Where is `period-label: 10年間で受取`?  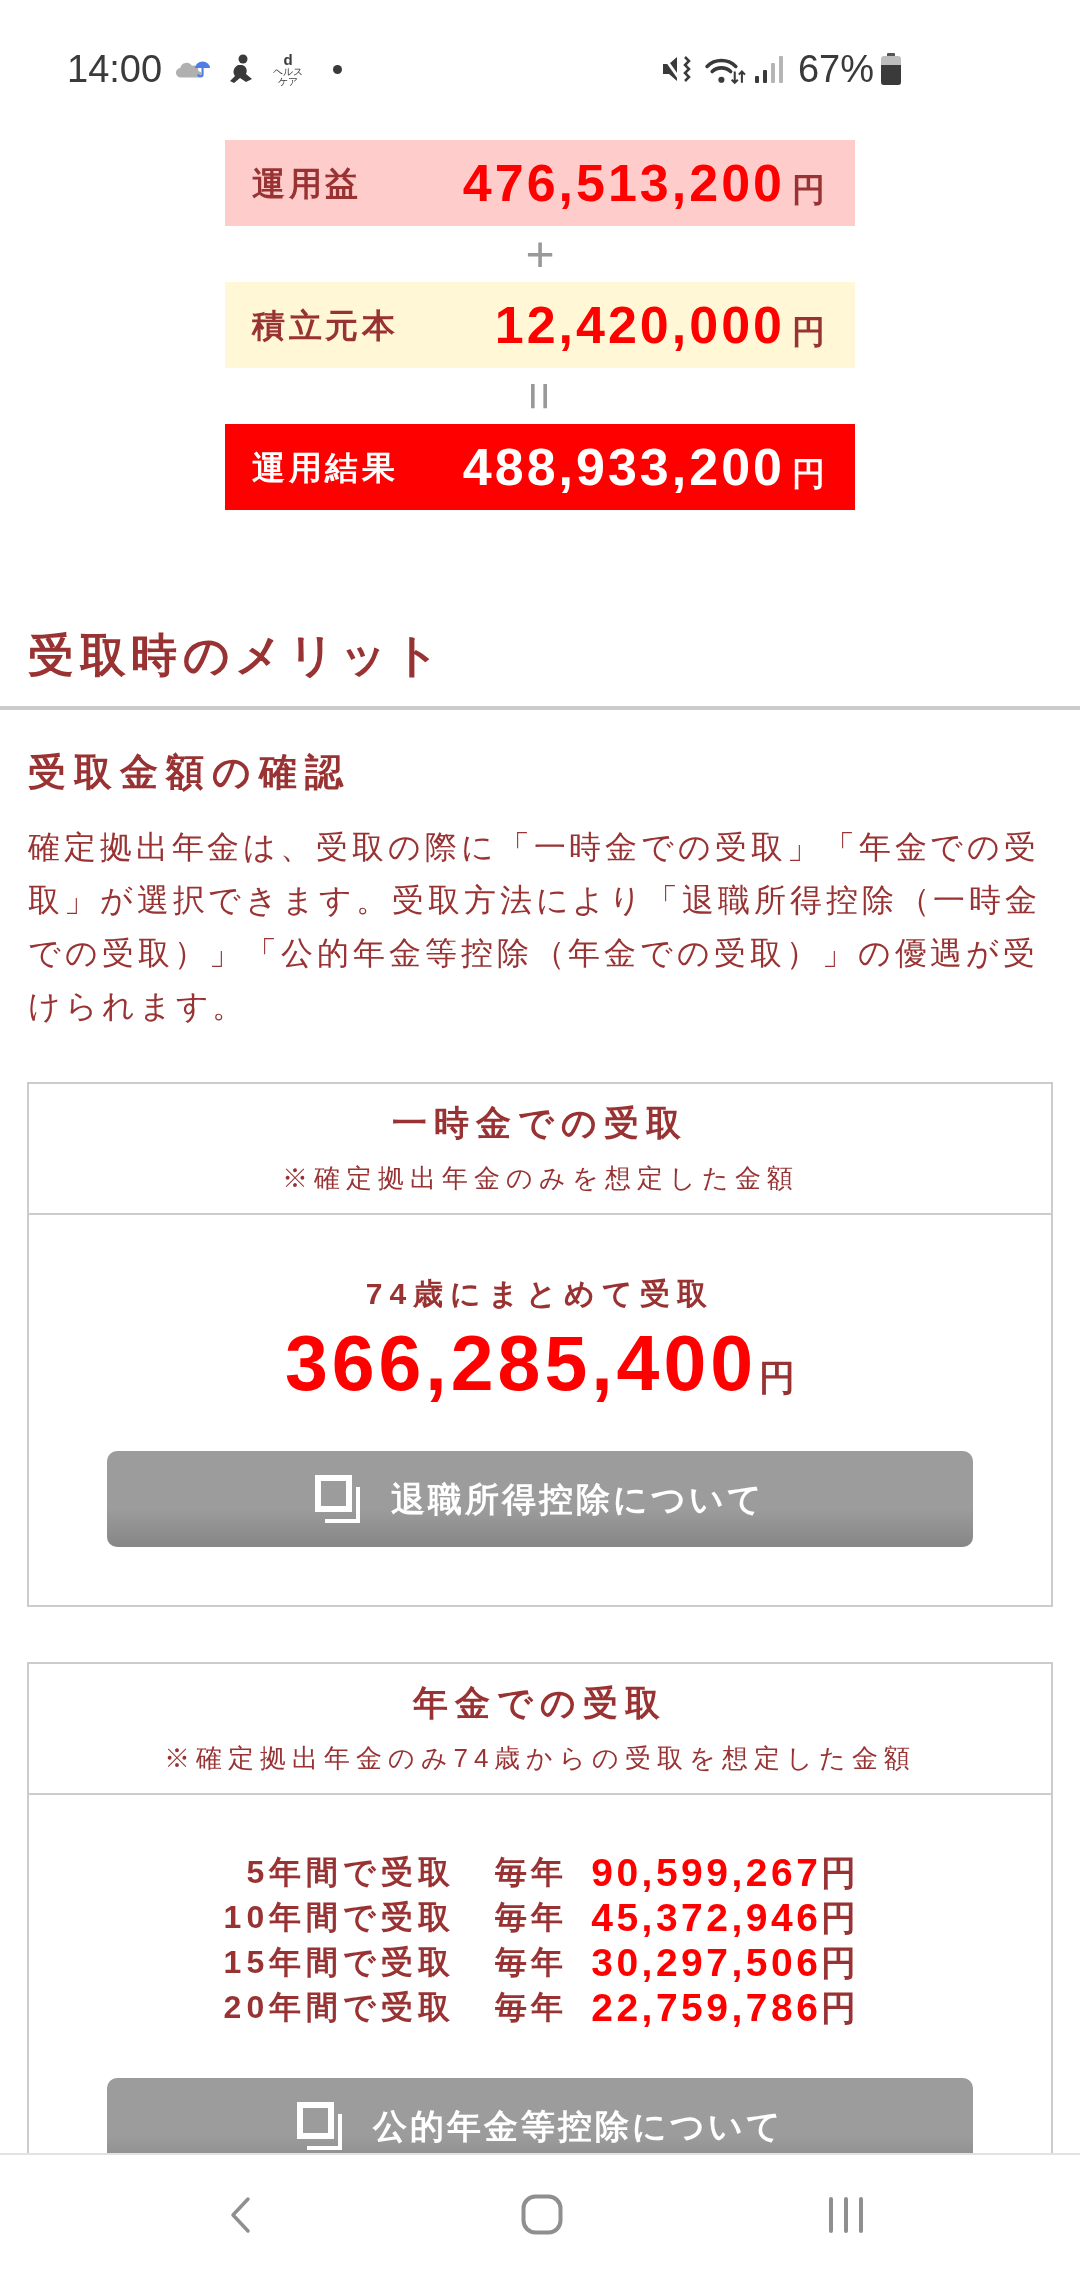
period-label: 10年間で受取 is located at coordinates (339, 1917).